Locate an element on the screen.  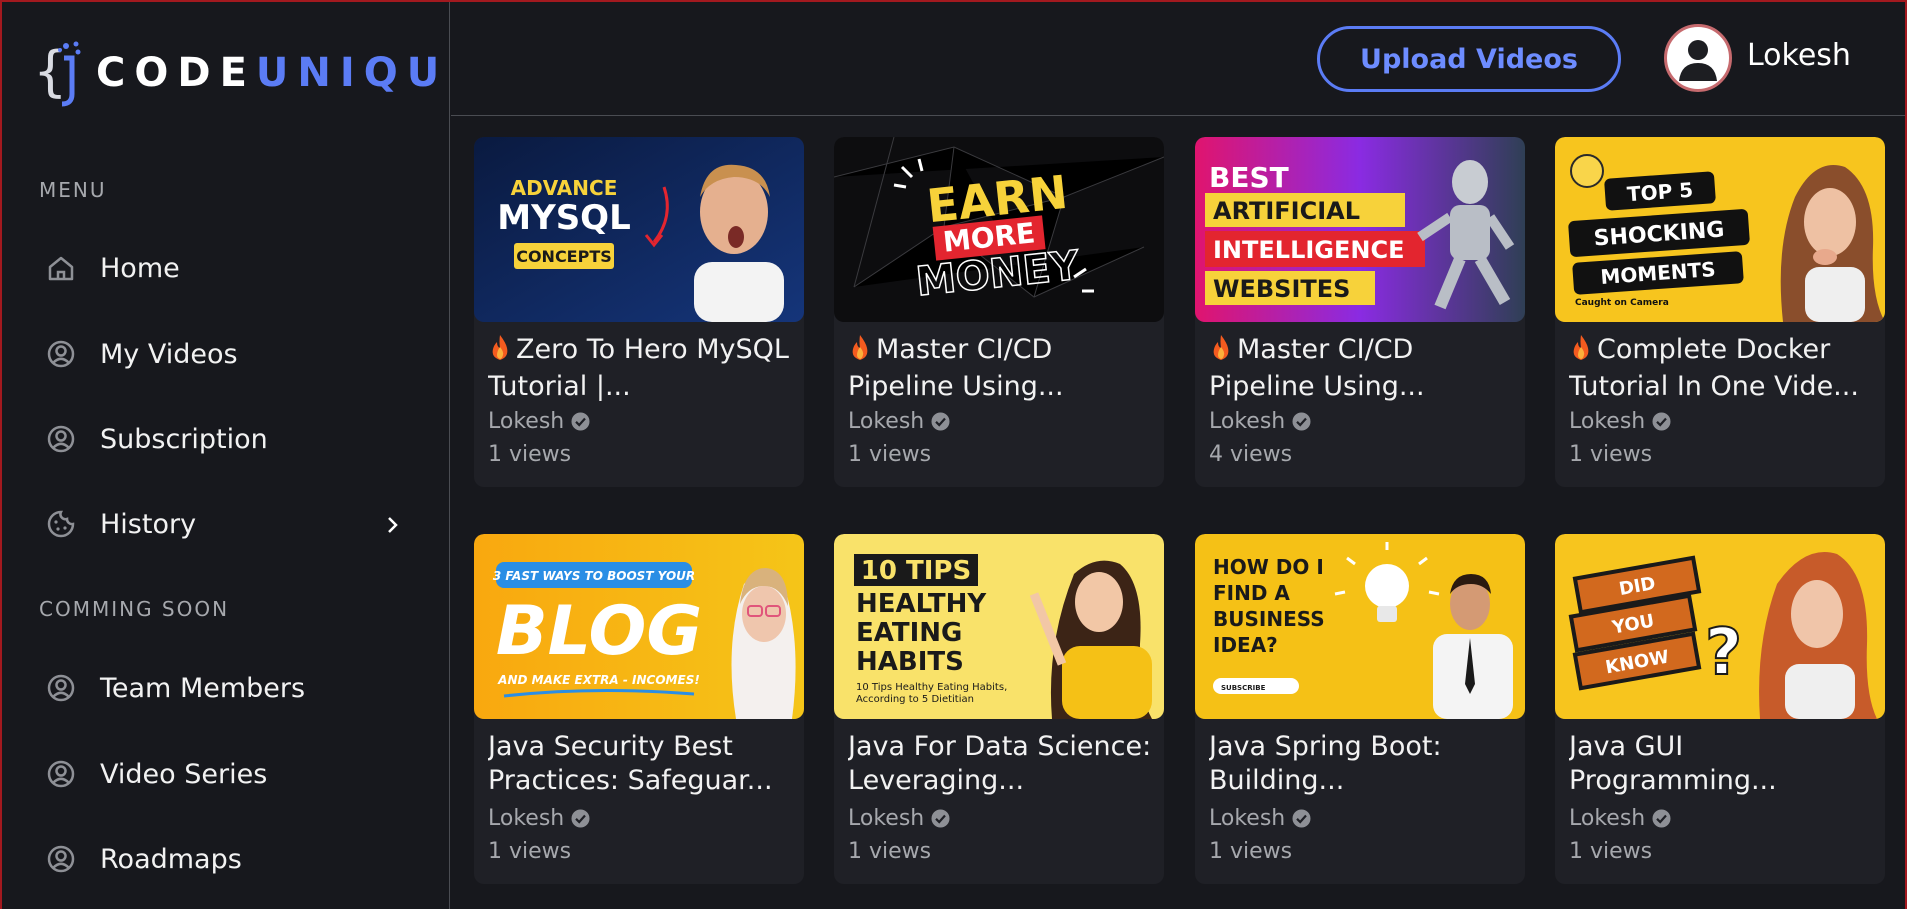
user-avatar-icon is located at coordinates (1698, 60).